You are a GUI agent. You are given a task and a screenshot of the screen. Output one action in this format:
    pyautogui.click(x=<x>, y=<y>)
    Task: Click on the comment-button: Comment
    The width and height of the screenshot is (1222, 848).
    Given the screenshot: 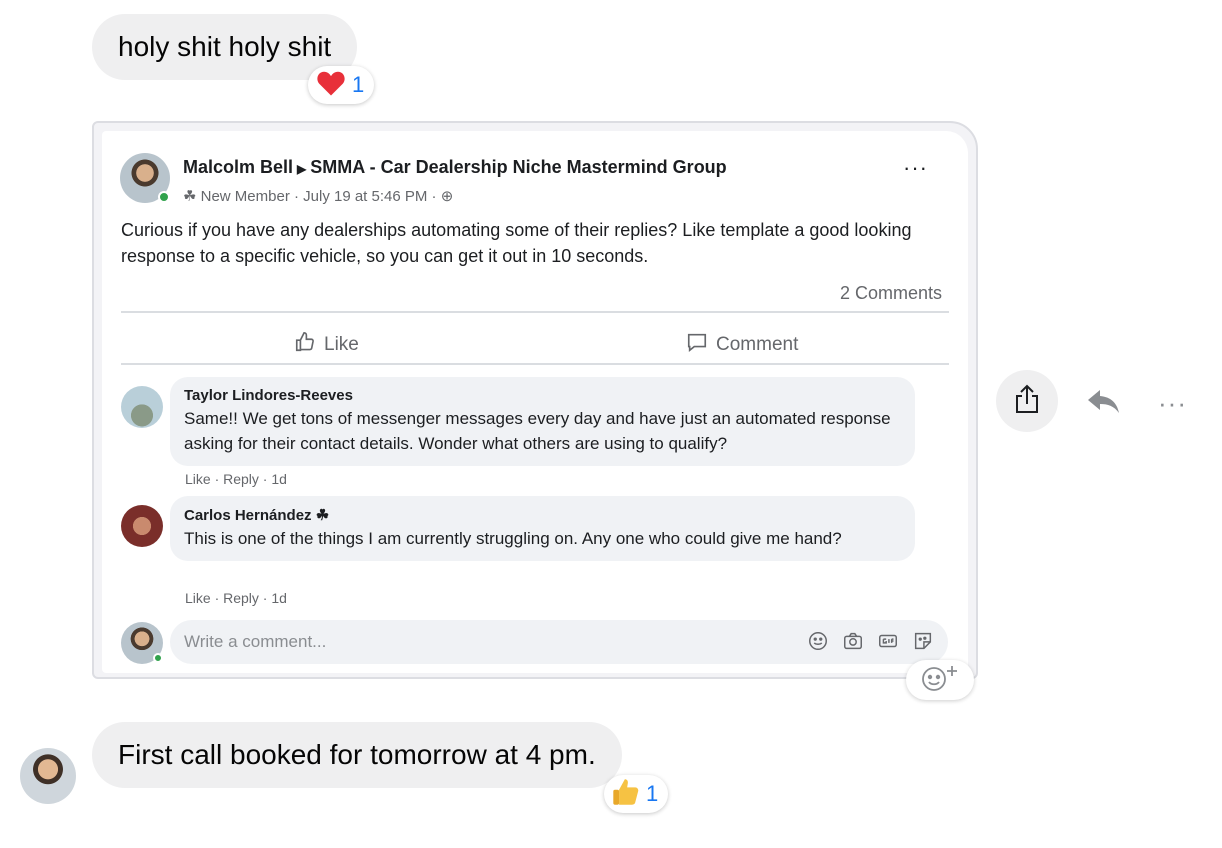 What is the action you would take?
    pyautogui.click(x=742, y=345)
    